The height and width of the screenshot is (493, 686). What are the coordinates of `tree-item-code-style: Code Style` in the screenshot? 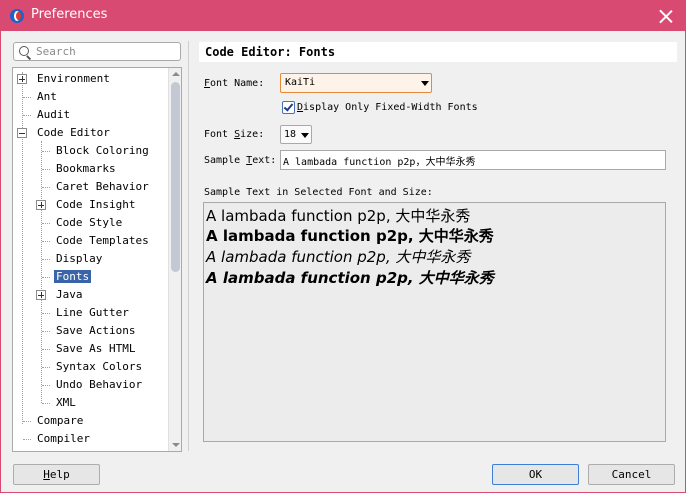 It's located at (89, 223).